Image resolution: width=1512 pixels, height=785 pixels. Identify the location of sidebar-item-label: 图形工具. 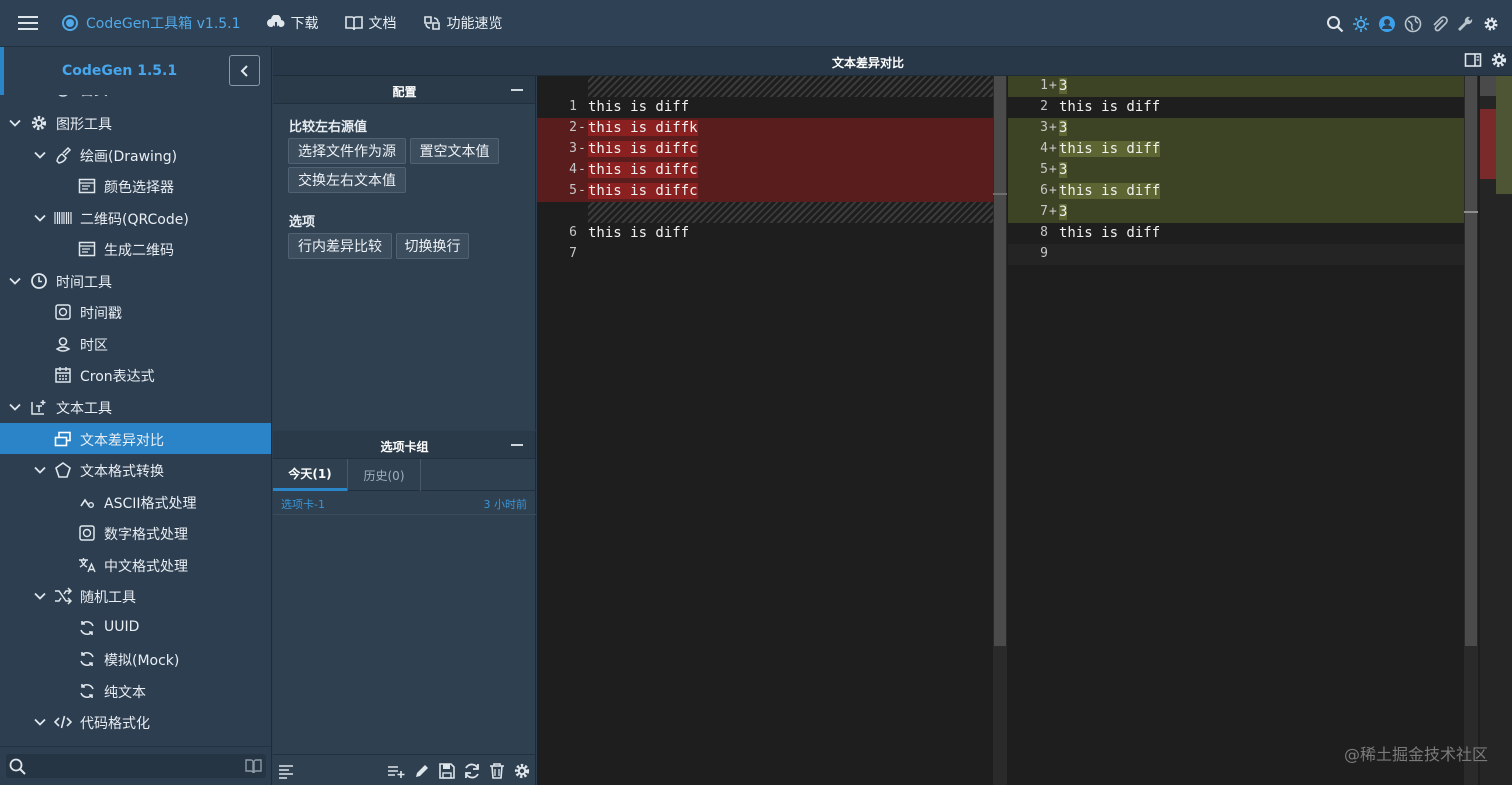
(84, 125).